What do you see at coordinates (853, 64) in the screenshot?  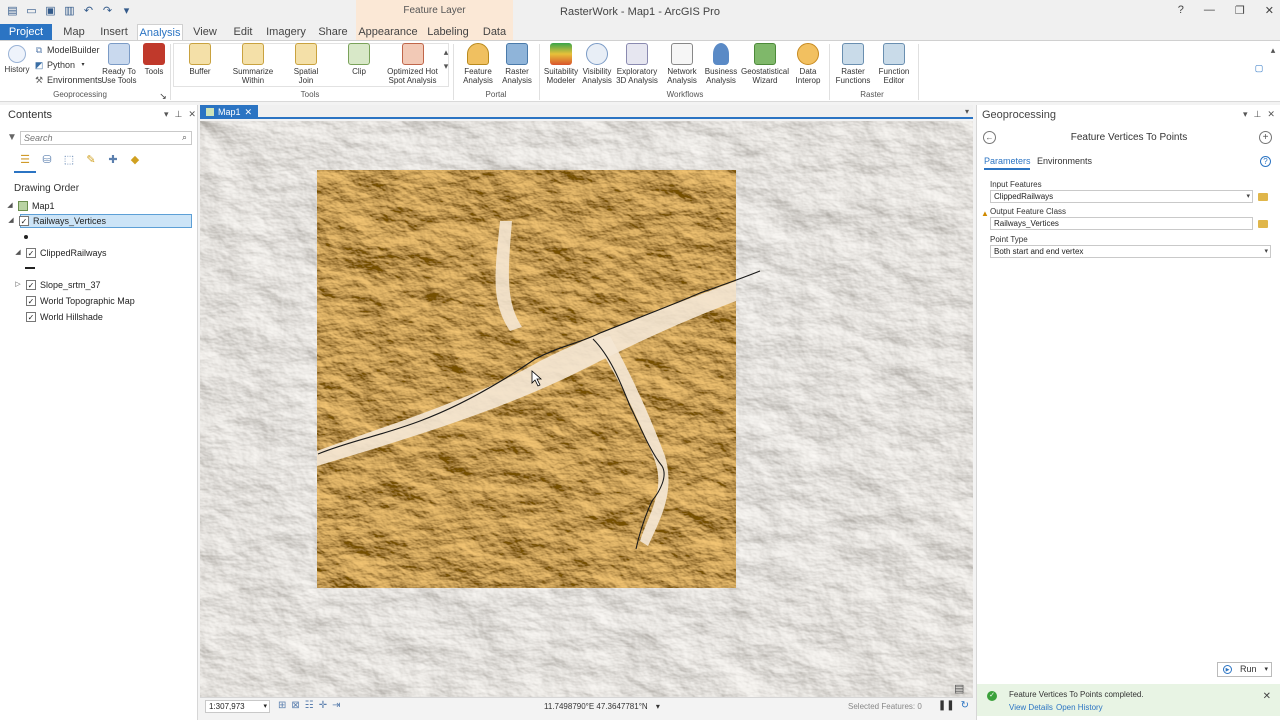 I see `raster-functions-button: Raster Functions` at bounding box center [853, 64].